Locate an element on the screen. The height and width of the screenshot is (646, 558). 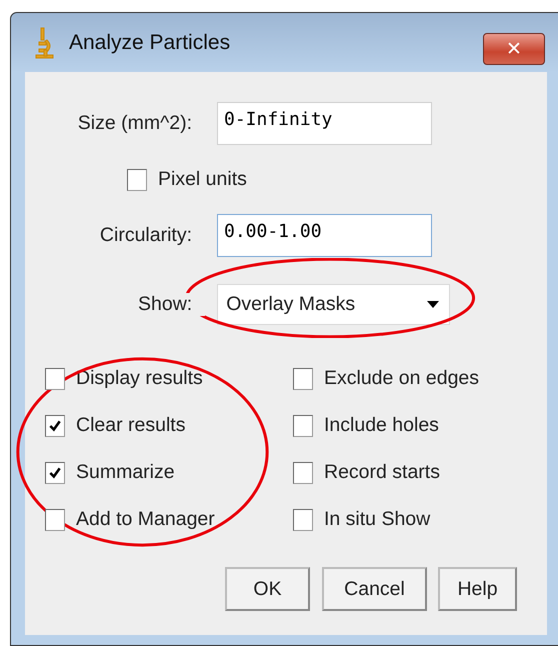
window-title: Analyze Particles is located at coordinates (149, 42).